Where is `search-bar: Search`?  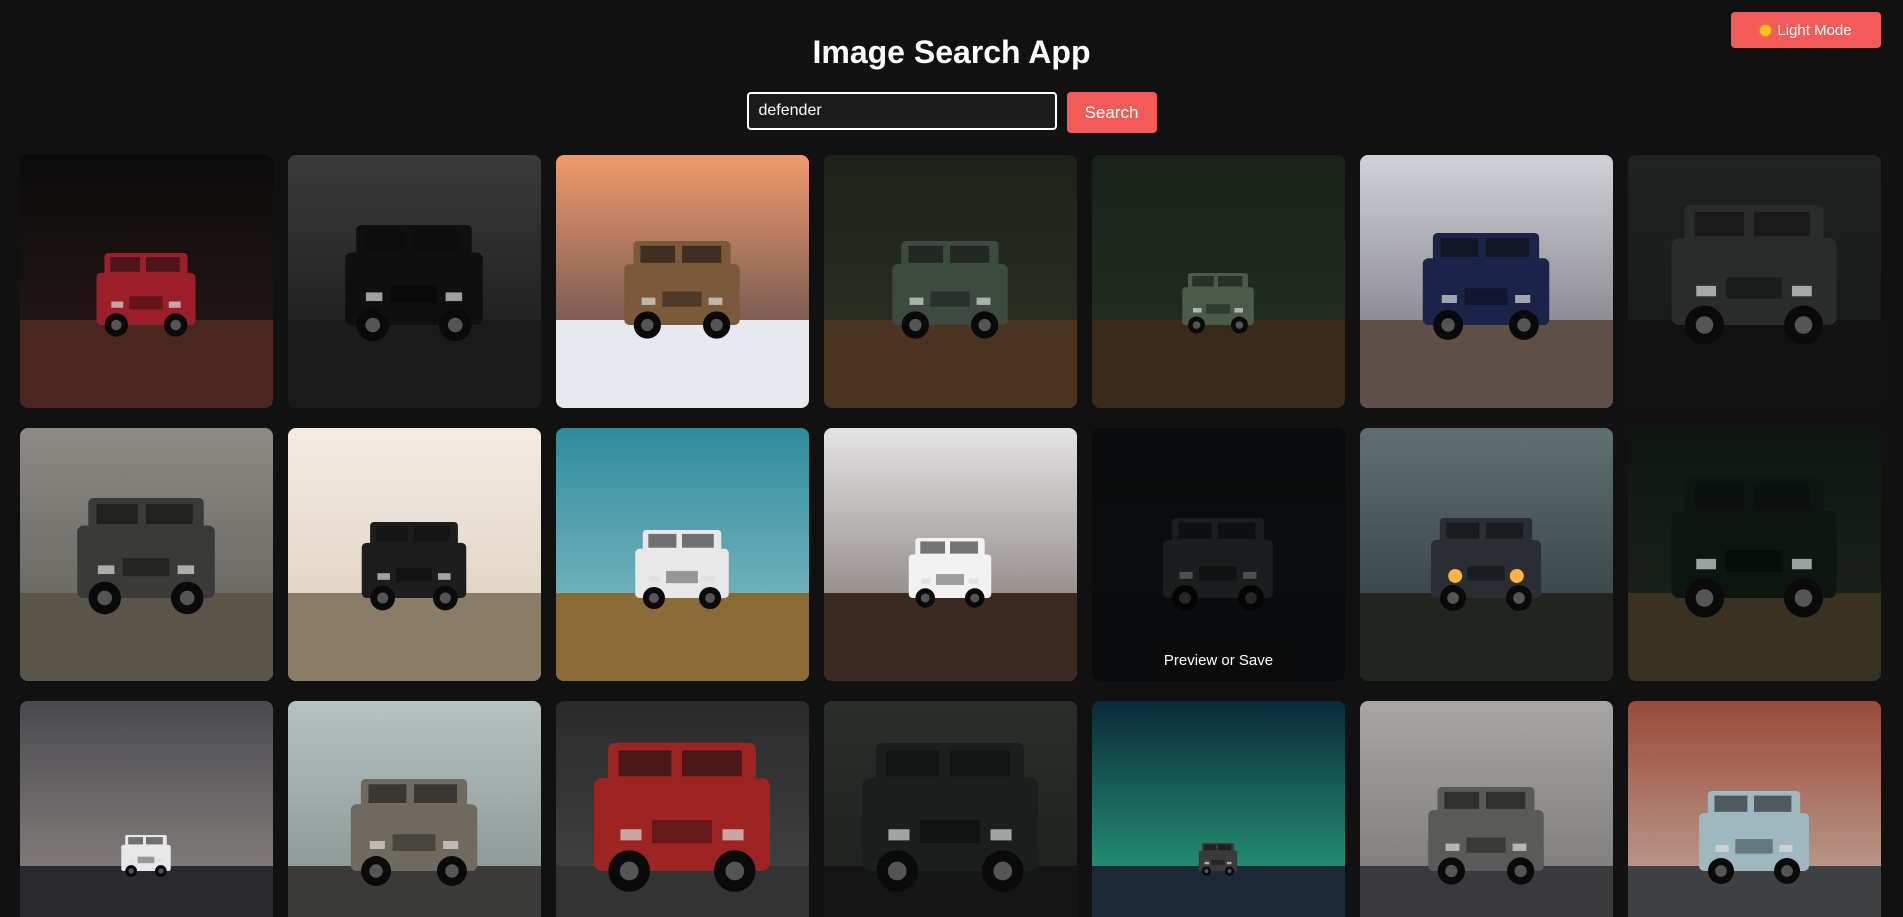 search-bar: Search is located at coordinates (951, 112).